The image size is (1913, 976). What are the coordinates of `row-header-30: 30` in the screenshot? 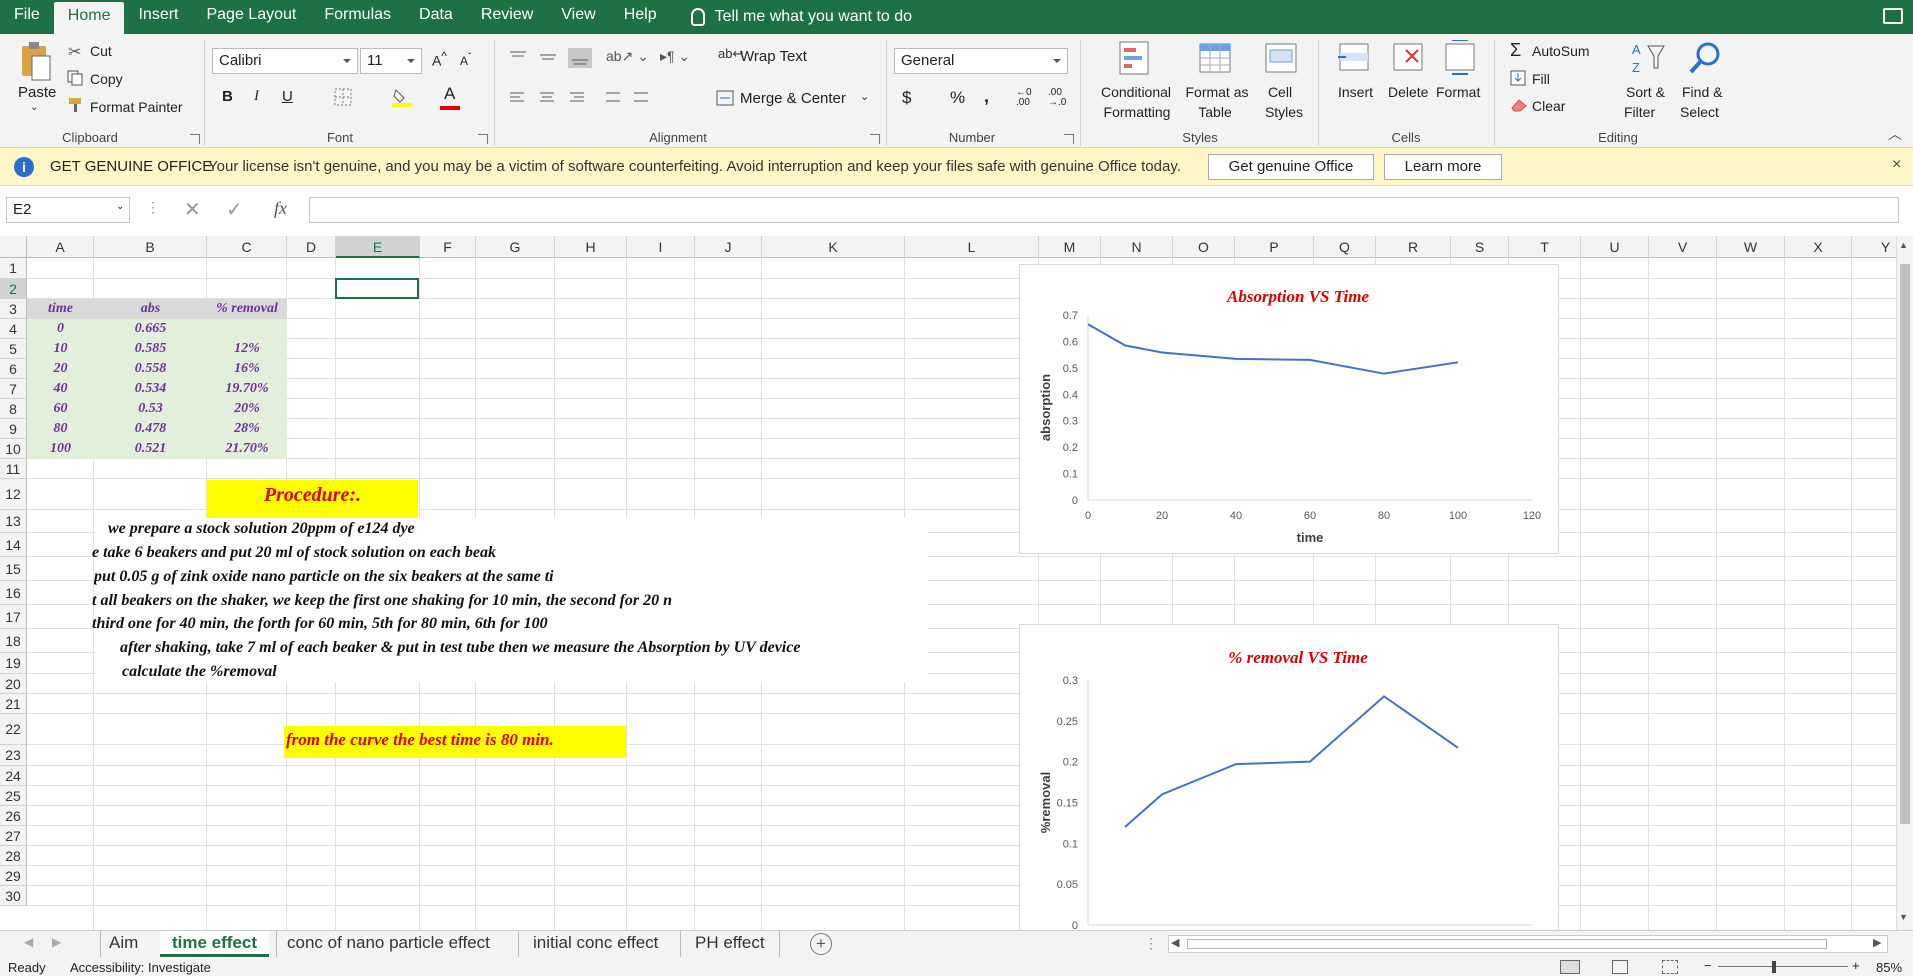 It's located at (13, 896).